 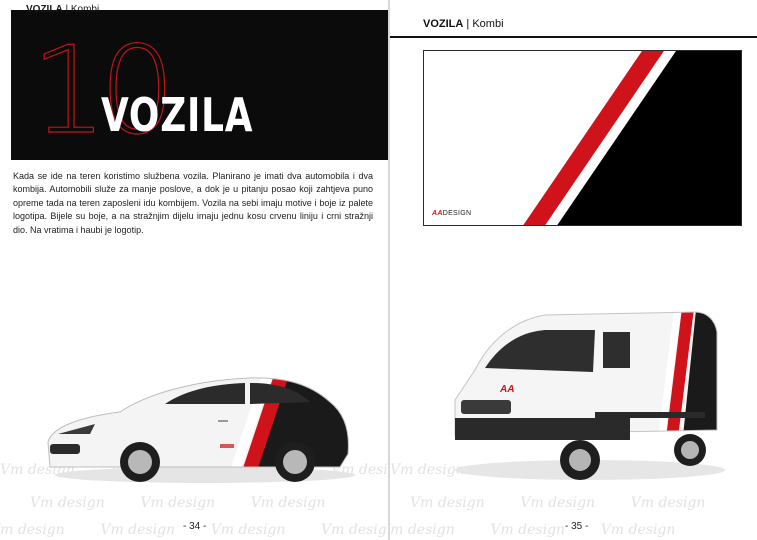 What do you see at coordinates (468, 24) in the screenshot?
I see `right-header-sep: |` at bounding box center [468, 24].